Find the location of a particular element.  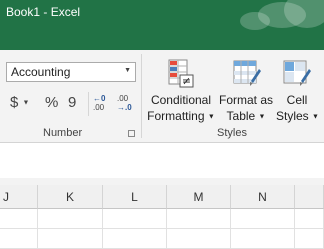

number-format-dropdown: Accounting ▼ is located at coordinates (71, 72).